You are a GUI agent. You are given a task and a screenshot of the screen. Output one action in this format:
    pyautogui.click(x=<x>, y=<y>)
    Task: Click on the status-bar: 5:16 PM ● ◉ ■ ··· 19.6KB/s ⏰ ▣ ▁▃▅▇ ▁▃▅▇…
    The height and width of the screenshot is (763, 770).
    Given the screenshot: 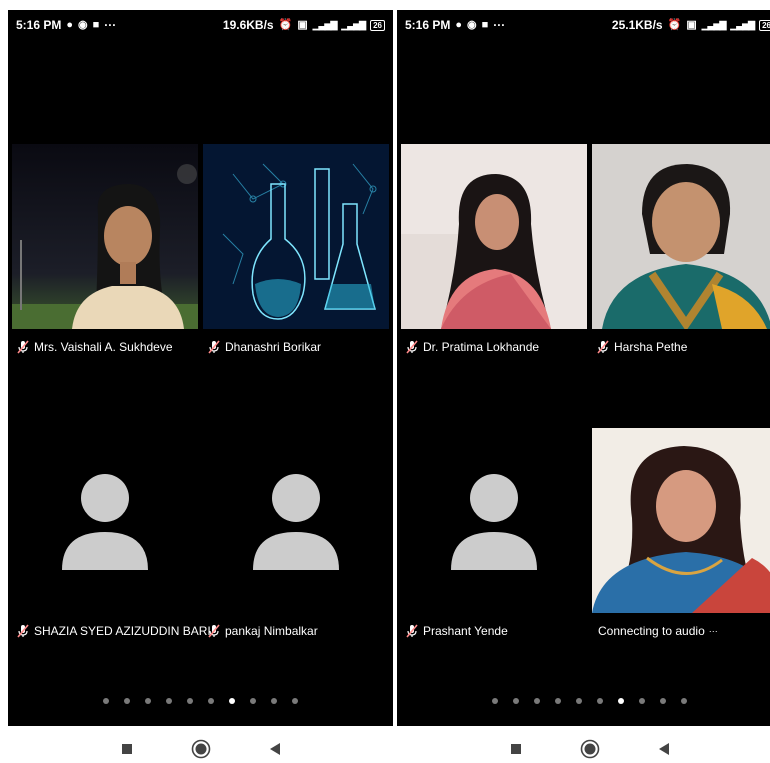 What is the action you would take?
    pyautogui.click(x=200, y=25)
    